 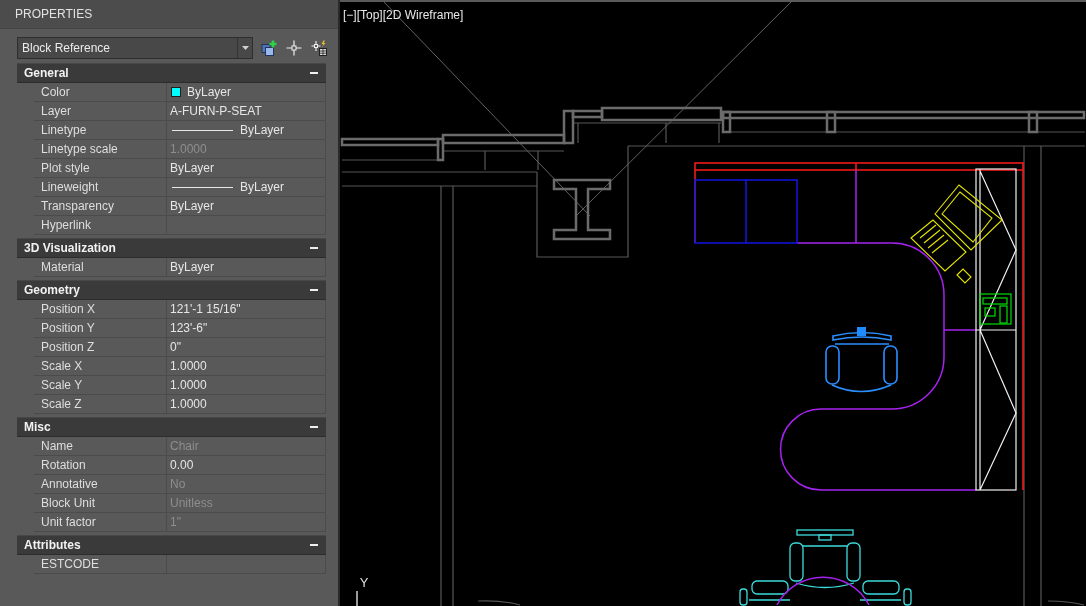 I want to click on crosshair-table-icon, so click(x=319, y=48).